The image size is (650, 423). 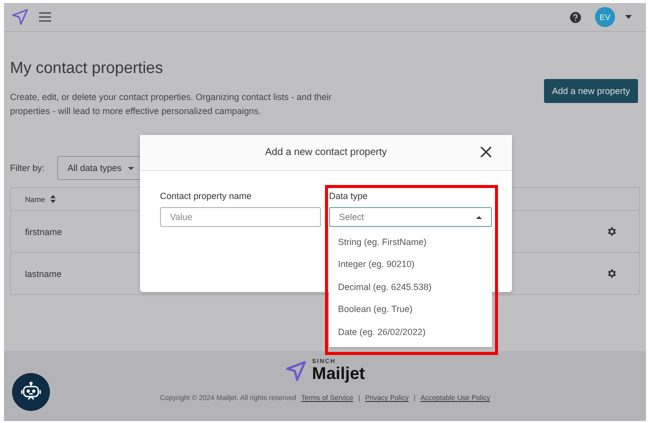 I want to click on dropdown-option: Date (eg. 26/02/2022), so click(x=410, y=331).